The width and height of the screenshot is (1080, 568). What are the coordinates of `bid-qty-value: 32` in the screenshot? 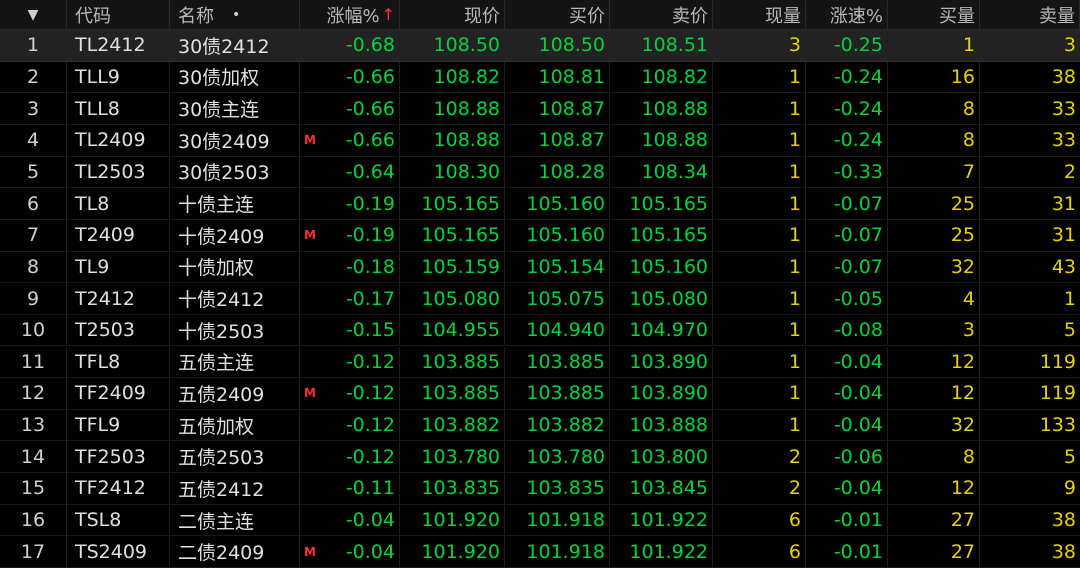 It's located at (934, 425).